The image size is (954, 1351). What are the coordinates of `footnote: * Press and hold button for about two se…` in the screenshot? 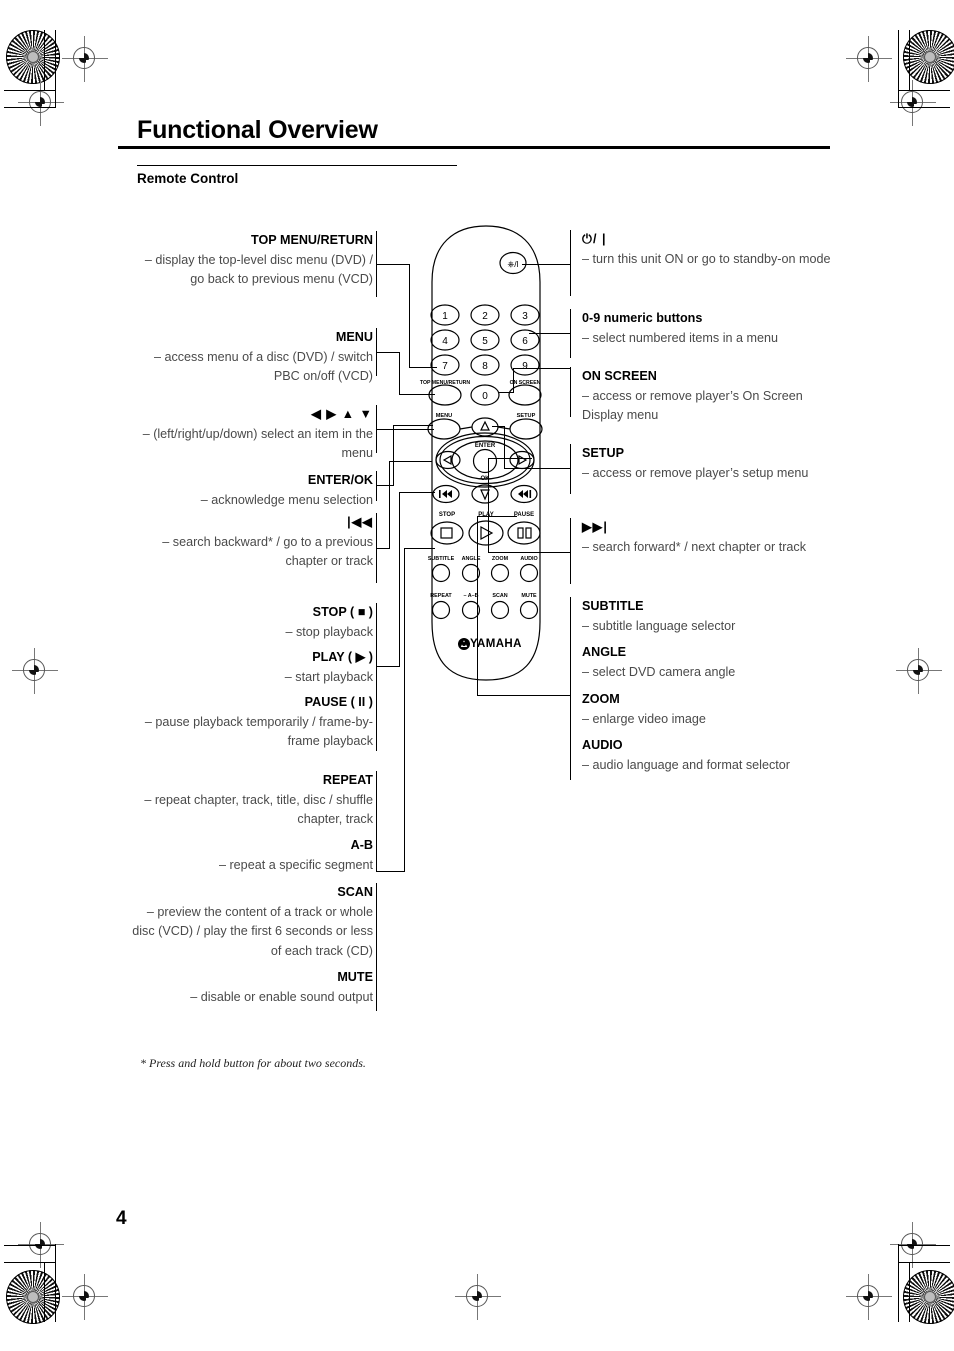 It's located at (253, 1063).